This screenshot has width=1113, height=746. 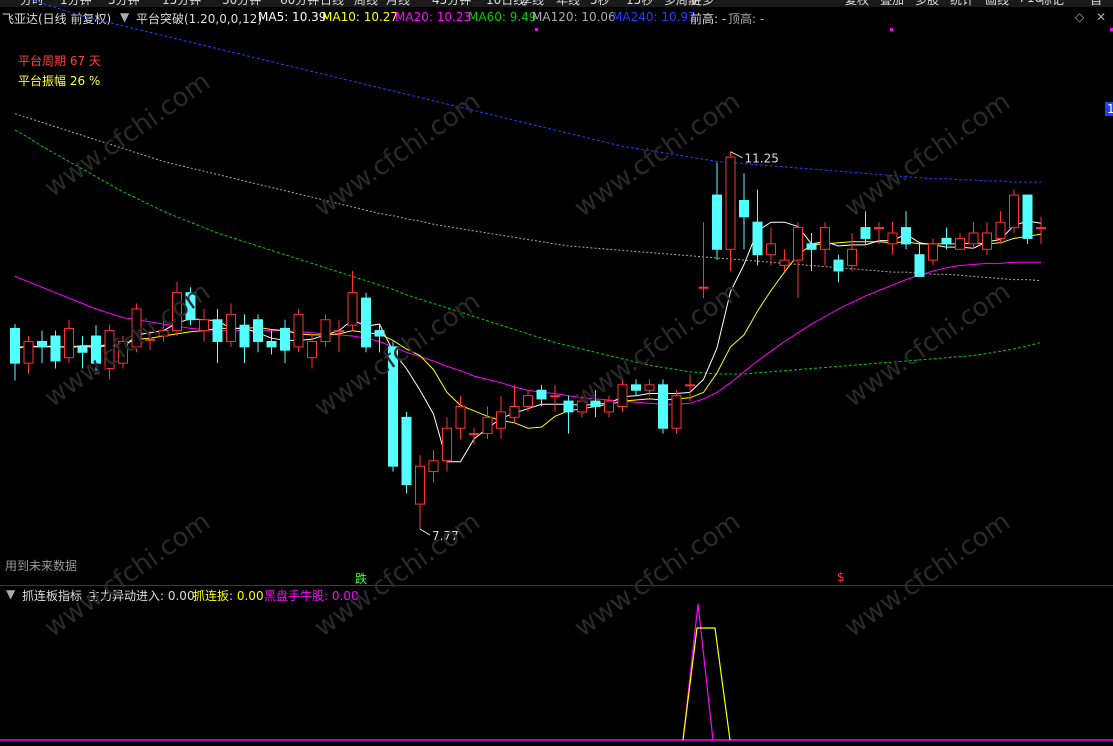 I want to click on toolbar-button: 标记, so click(x=1052, y=3).